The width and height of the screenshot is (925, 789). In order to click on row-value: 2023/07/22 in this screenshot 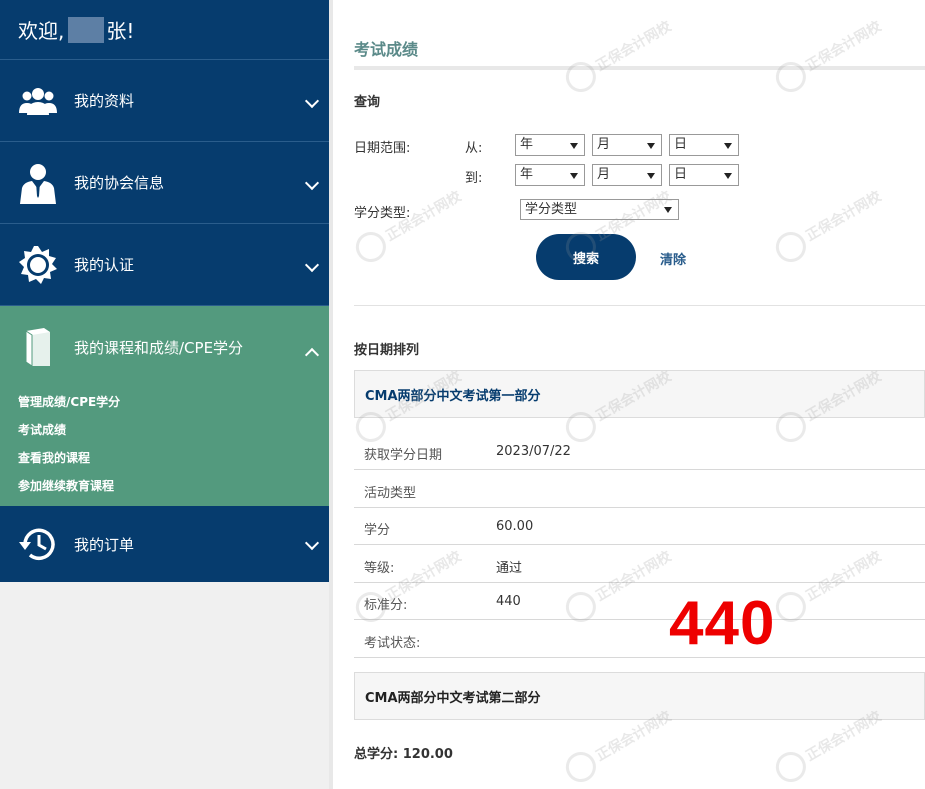, I will do `click(533, 451)`.